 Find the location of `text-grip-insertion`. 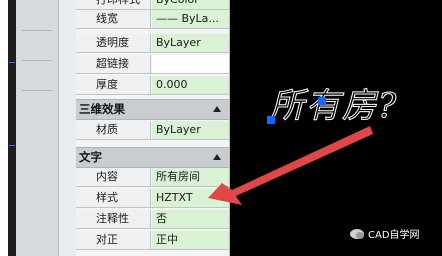

text-grip-insertion is located at coordinates (271, 120).